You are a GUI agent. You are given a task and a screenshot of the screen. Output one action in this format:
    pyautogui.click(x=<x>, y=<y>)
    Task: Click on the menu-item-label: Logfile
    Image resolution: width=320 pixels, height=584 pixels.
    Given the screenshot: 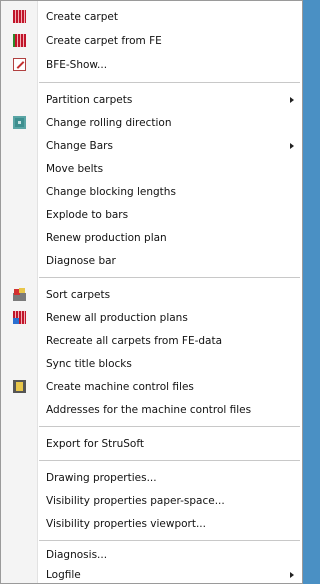 What is the action you would take?
    pyautogui.click(x=63, y=575)
    